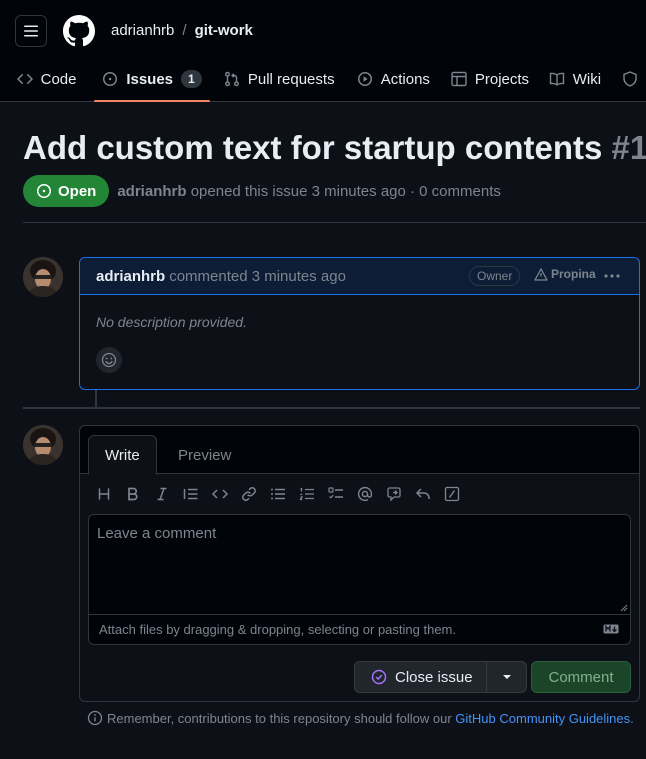 The image size is (646, 759). Describe the element at coordinates (502, 79) in the screenshot. I see `tab-projects-label: Projects` at that location.